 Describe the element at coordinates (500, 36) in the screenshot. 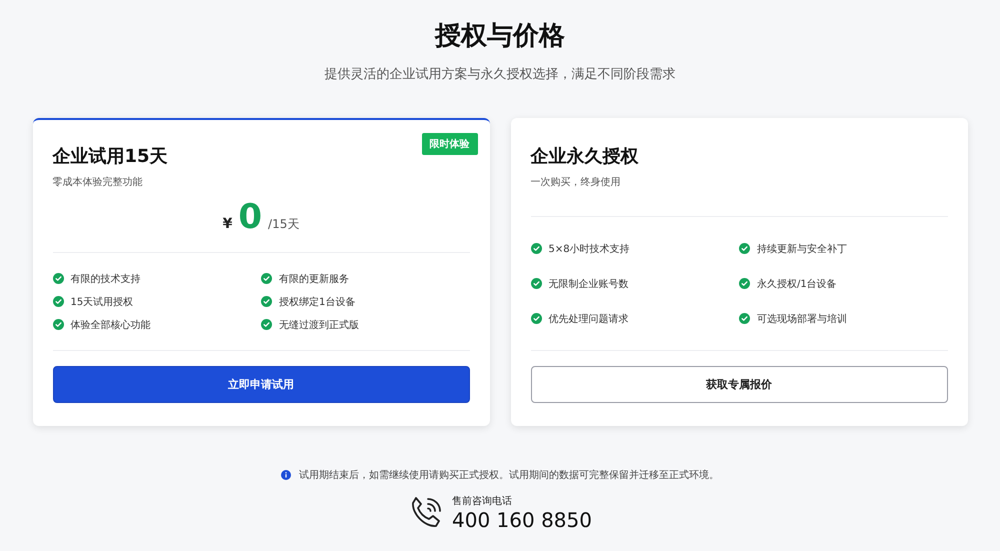

I see `page-title: 授权与价格` at that location.